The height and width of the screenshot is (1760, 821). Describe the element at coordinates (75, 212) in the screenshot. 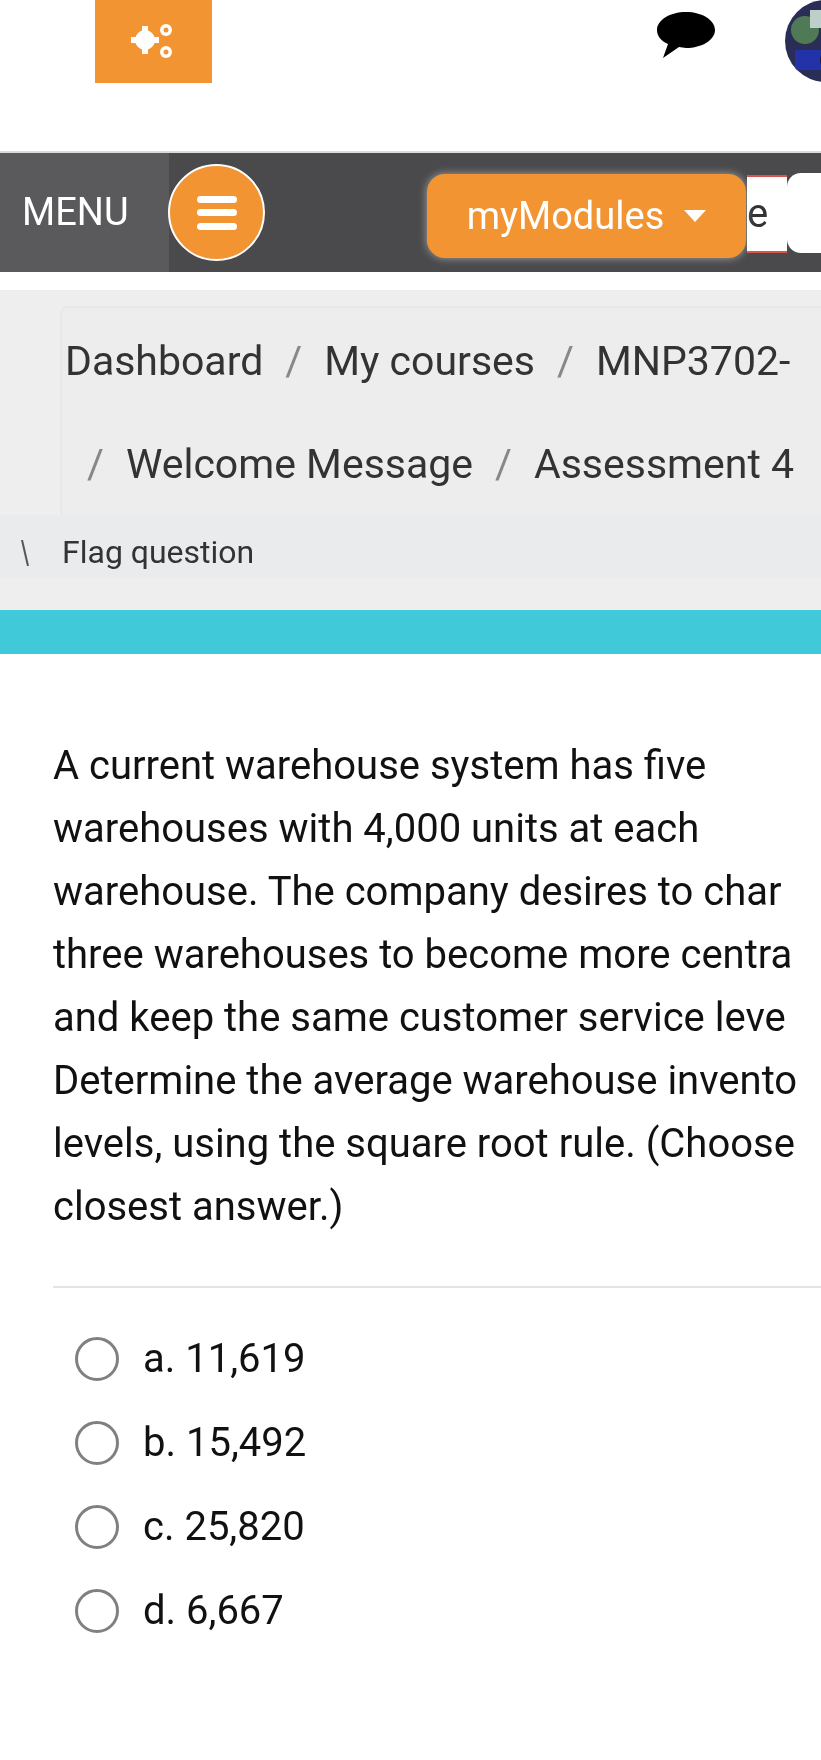

I see `menu-label: MENU` at that location.